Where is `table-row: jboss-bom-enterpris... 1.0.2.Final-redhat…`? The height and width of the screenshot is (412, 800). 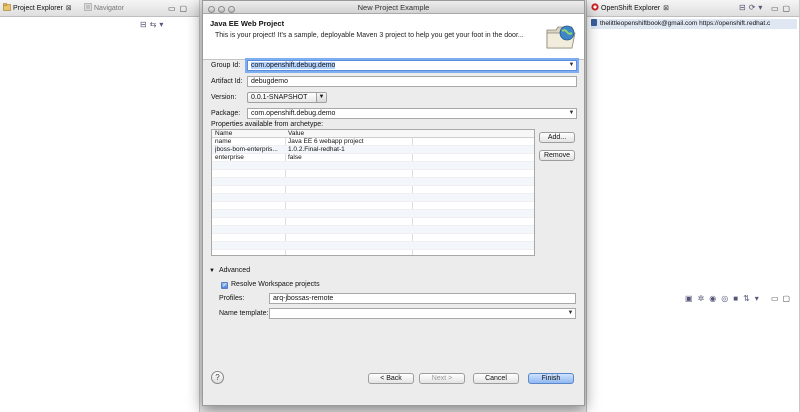
table-row: jboss-bom-enterpris... 1.0.2.Final-redhat… is located at coordinates (373, 150).